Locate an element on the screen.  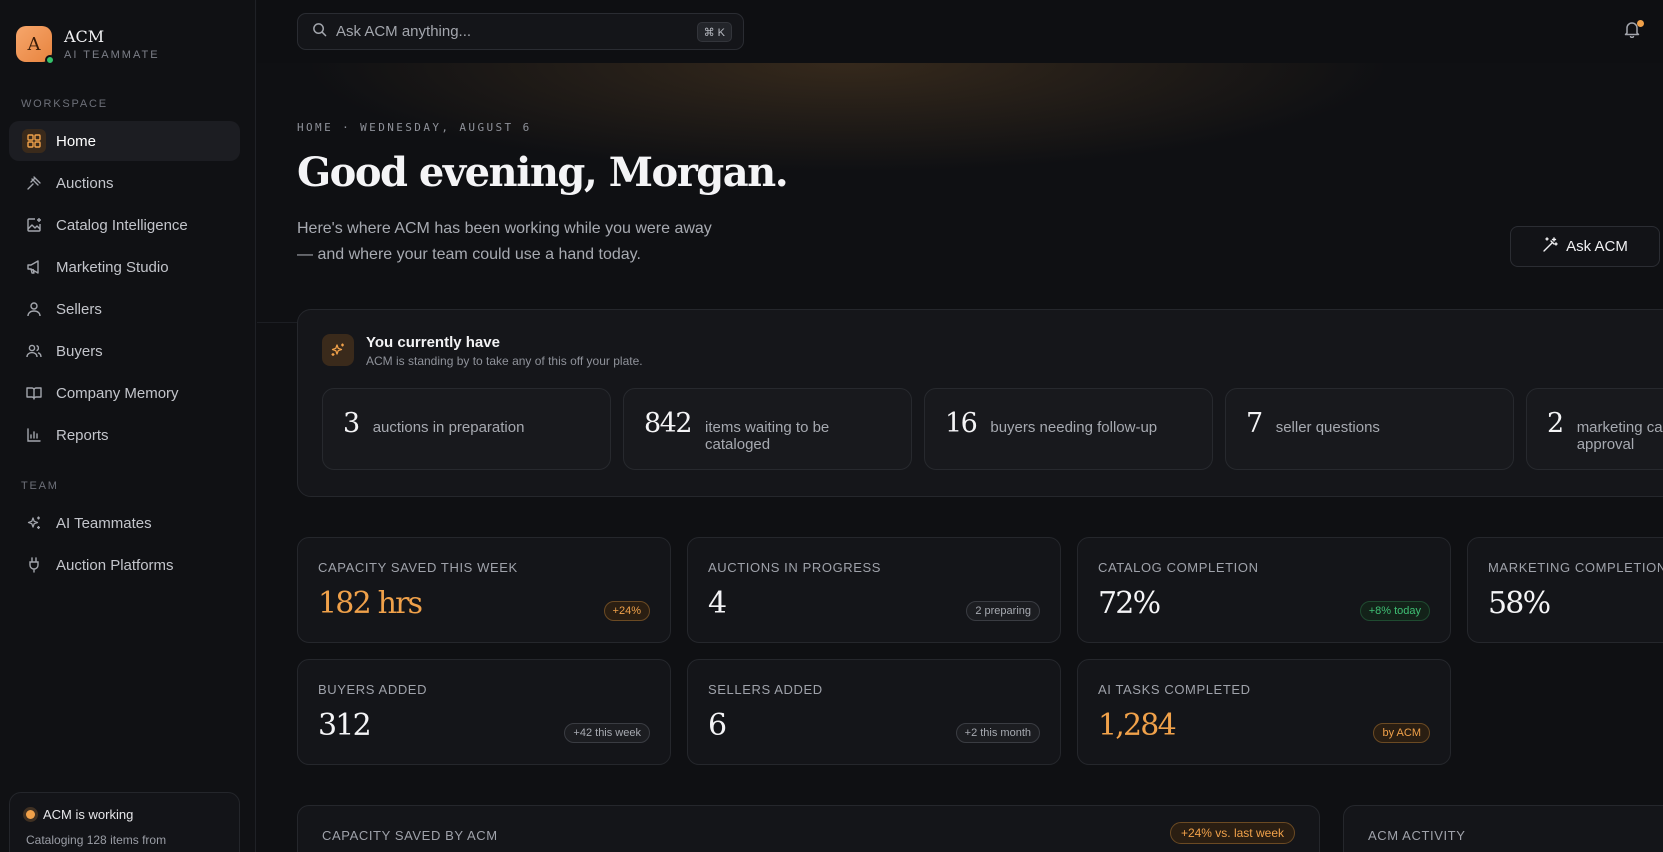
brand: A ACM AI TEAMMATE is located at coordinates (88, 45).